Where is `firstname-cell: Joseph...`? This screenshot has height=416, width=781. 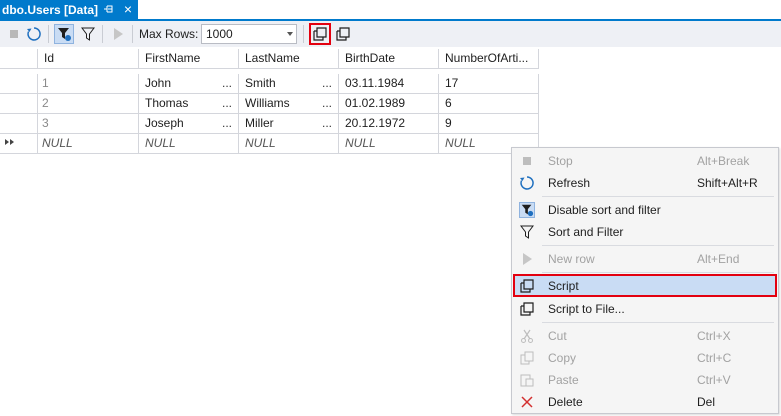
firstname-cell: Joseph... is located at coordinates (189, 124).